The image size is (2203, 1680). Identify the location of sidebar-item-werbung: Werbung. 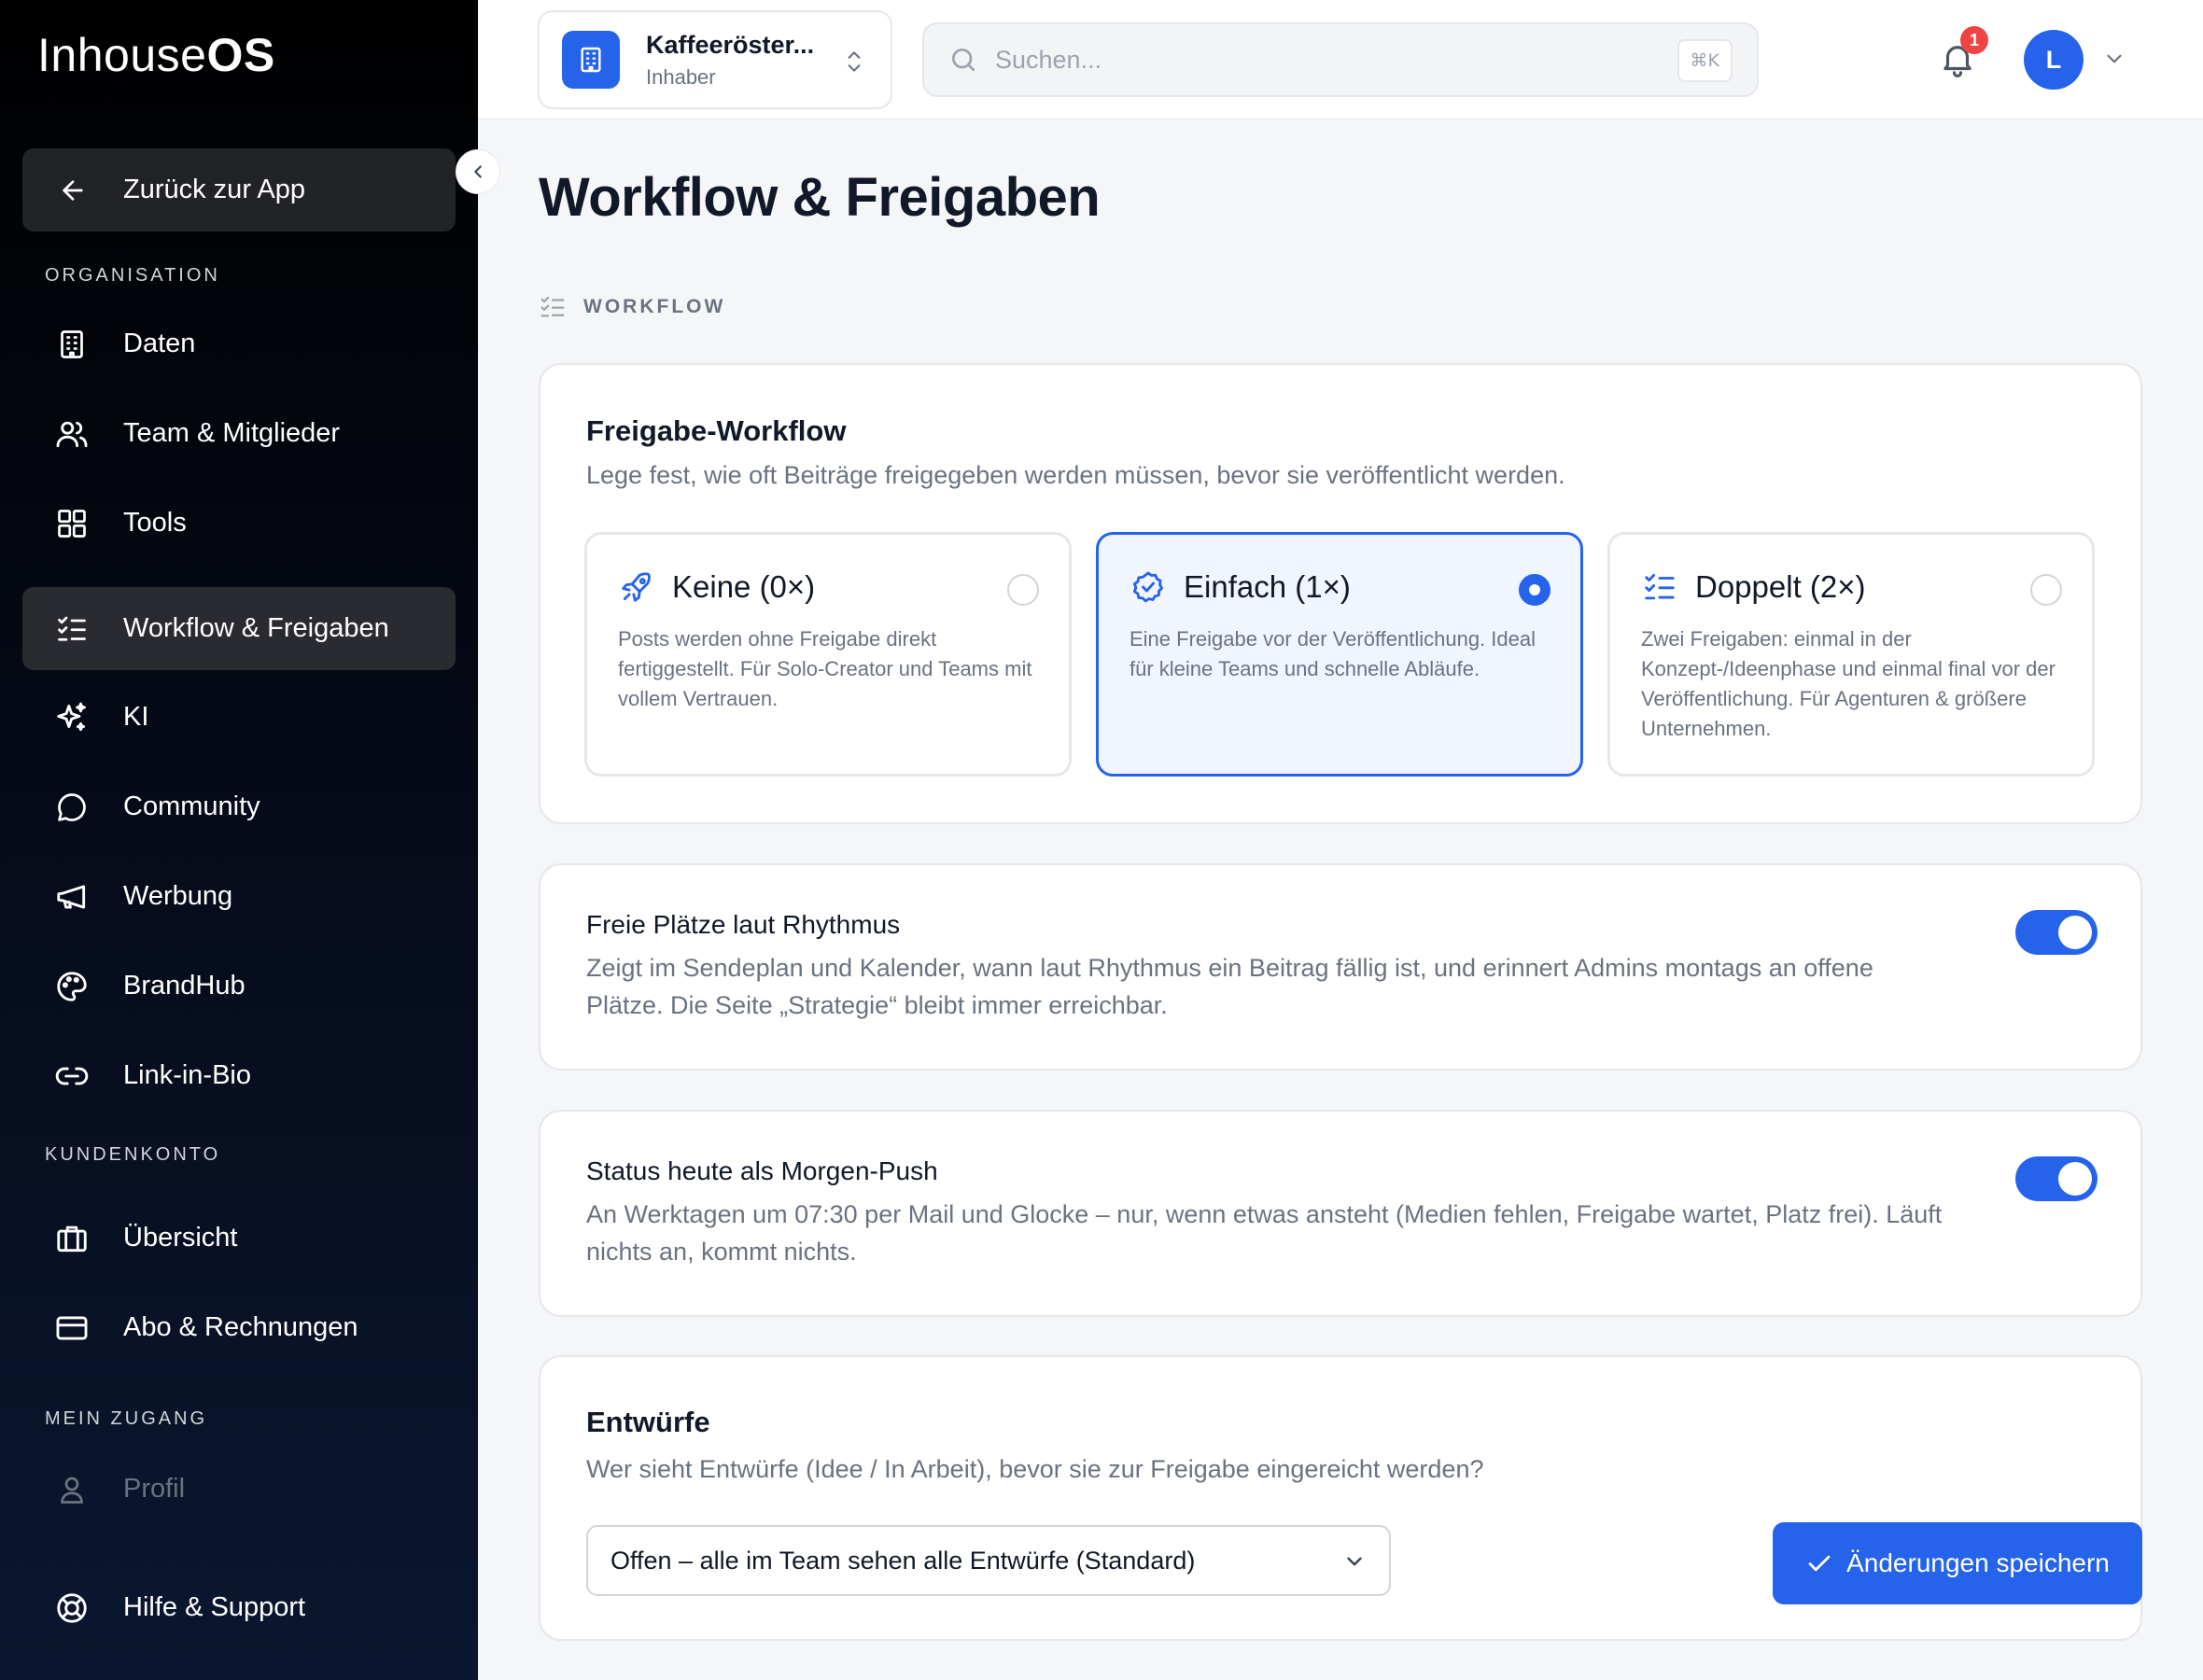
(239, 896).